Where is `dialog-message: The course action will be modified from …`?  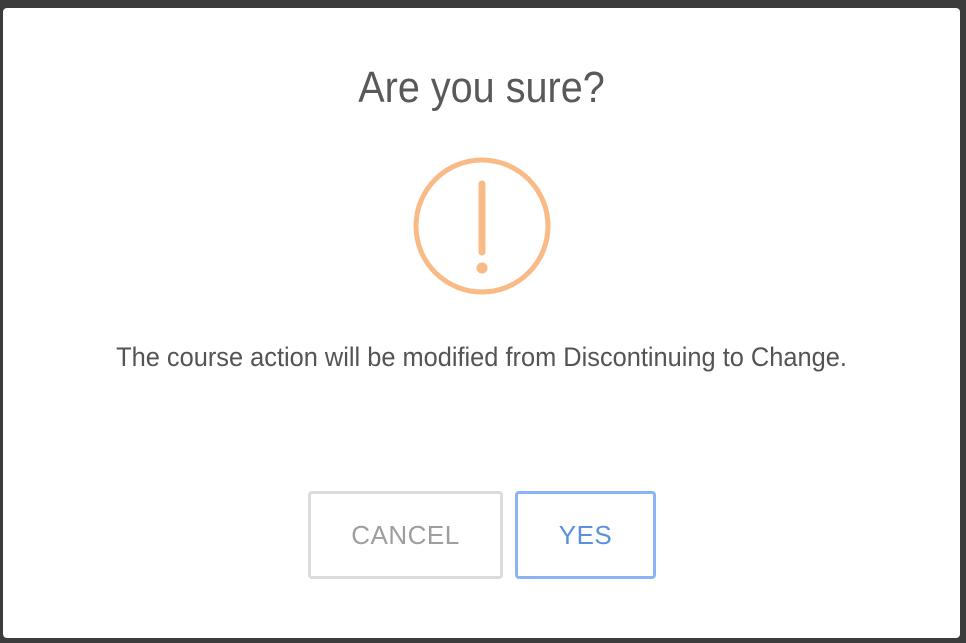
dialog-message: The course action will be modified from … is located at coordinates (481, 357).